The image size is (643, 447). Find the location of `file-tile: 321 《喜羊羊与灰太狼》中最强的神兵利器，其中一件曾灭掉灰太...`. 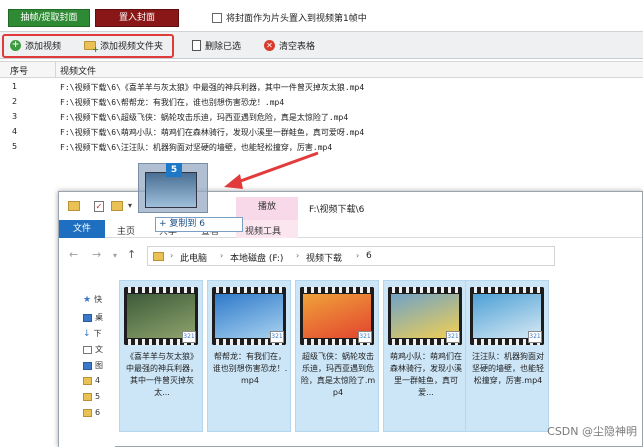

file-tile: 321 《喜羊羊与灰太狼》中最强的神兵利器，其中一件曾灭掉灰太... is located at coordinates (161, 356).